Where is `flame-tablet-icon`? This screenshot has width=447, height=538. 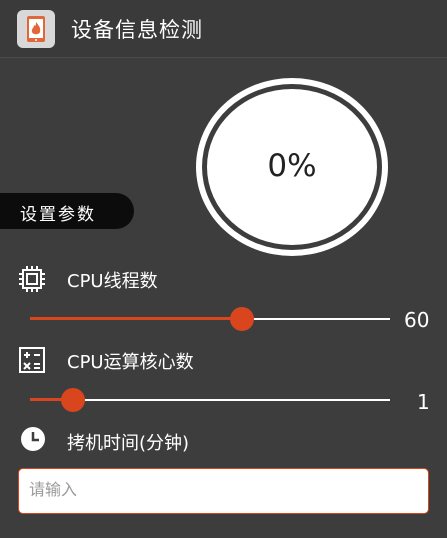 flame-tablet-icon is located at coordinates (36, 29).